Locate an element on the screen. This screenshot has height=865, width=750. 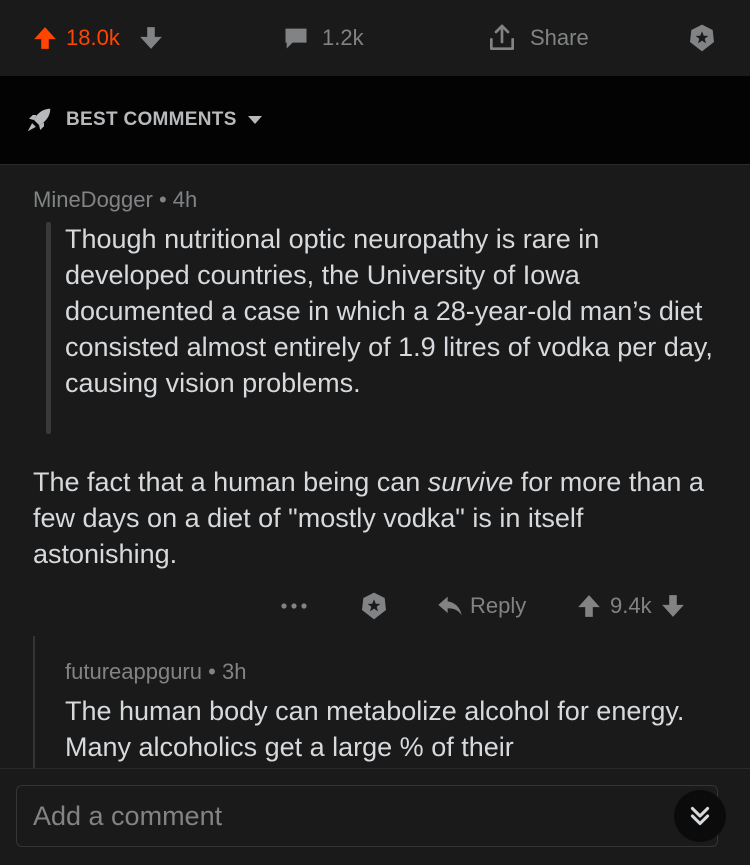
comment-bubble-icon is located at coordinates (296, 38).